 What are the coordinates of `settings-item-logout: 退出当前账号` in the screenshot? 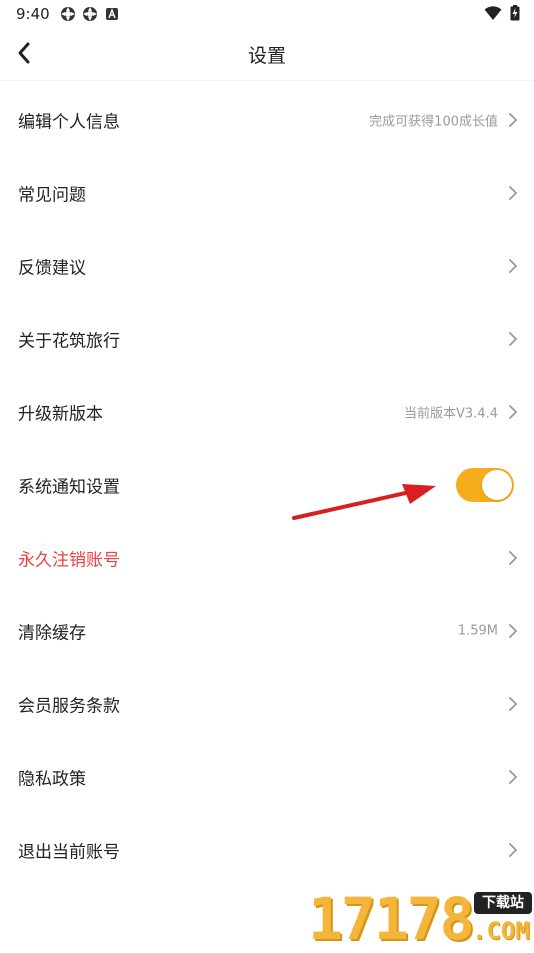 It's located at (267, 849).